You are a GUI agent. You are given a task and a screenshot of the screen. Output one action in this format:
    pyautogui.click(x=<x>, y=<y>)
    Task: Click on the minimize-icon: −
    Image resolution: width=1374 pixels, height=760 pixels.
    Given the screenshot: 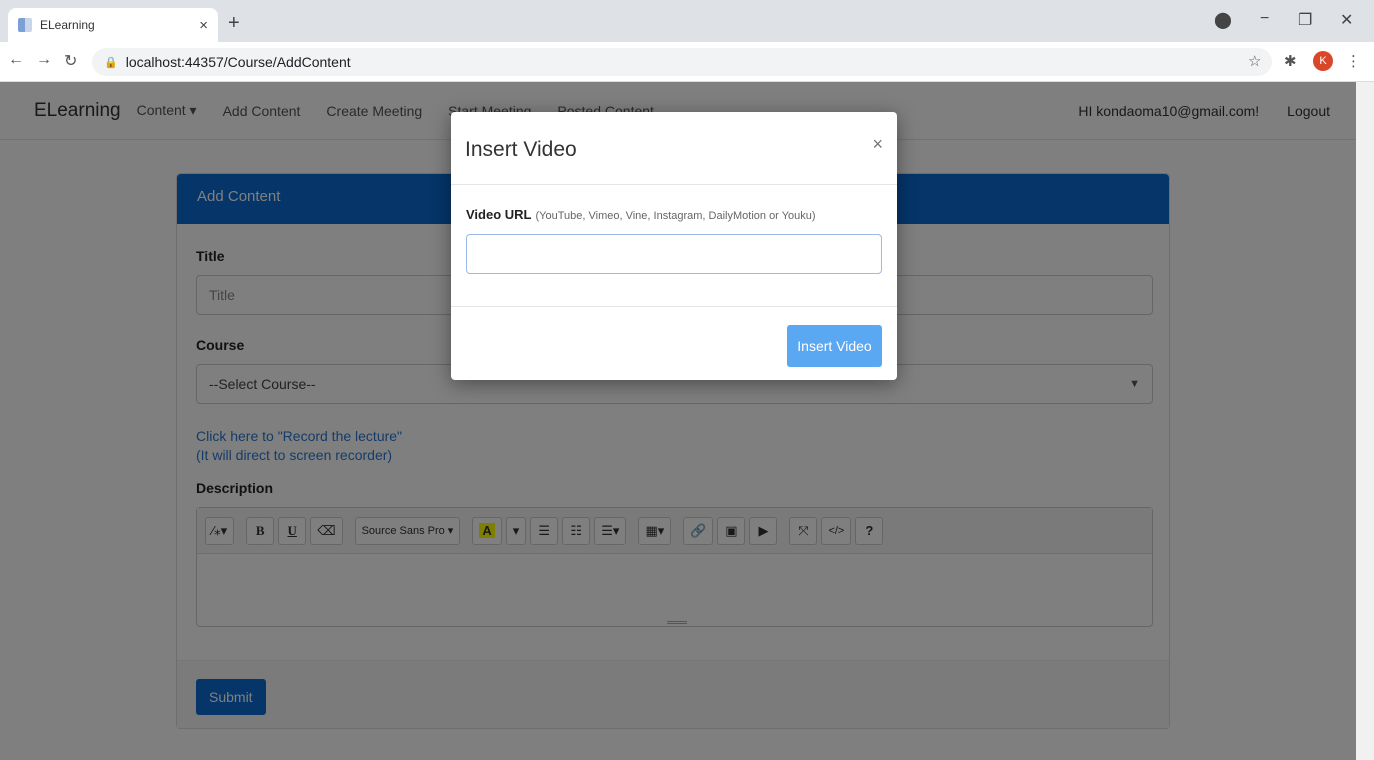 What is the action you would take?
    pyautogui.click(x=1264, y=19)
    